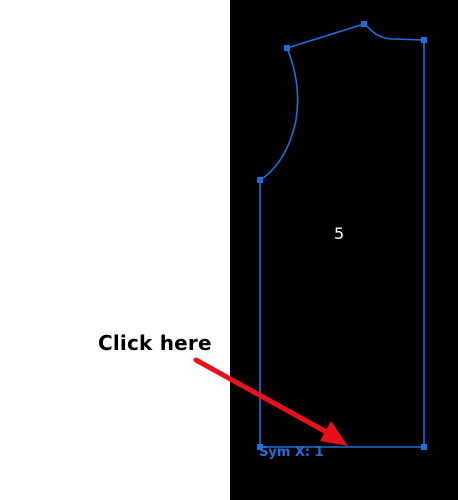 Image resolution: width=458 pixels, height=500 pixels. What do you see at coordinates (291, 452) in the screenshot?
I see `symmetry-label: Sym X: 1` at bounding box center [291, 452].